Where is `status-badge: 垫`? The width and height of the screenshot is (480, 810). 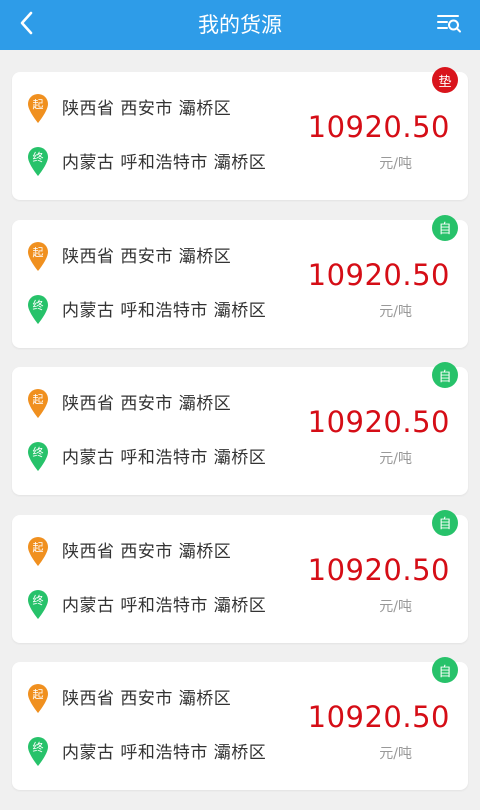
status-badge: 垫 is located at coordinates (445, 80).